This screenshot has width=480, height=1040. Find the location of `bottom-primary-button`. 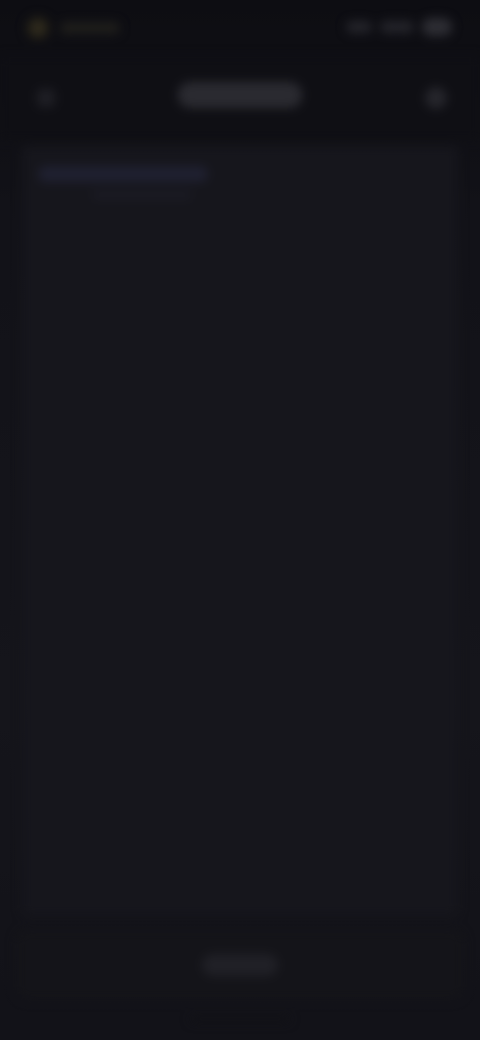

bottom-primary-button is located at coordinates (240, 965).